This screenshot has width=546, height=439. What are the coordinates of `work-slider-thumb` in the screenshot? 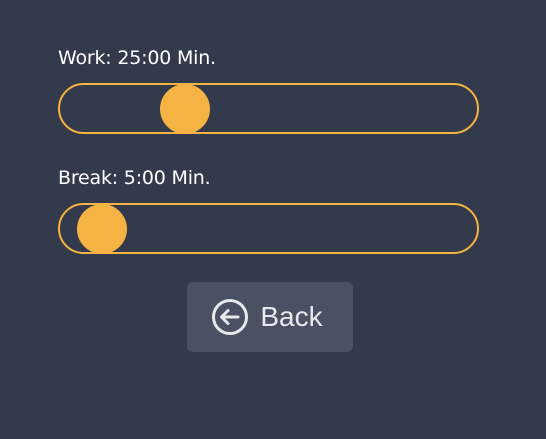 It's located at (185, 108).